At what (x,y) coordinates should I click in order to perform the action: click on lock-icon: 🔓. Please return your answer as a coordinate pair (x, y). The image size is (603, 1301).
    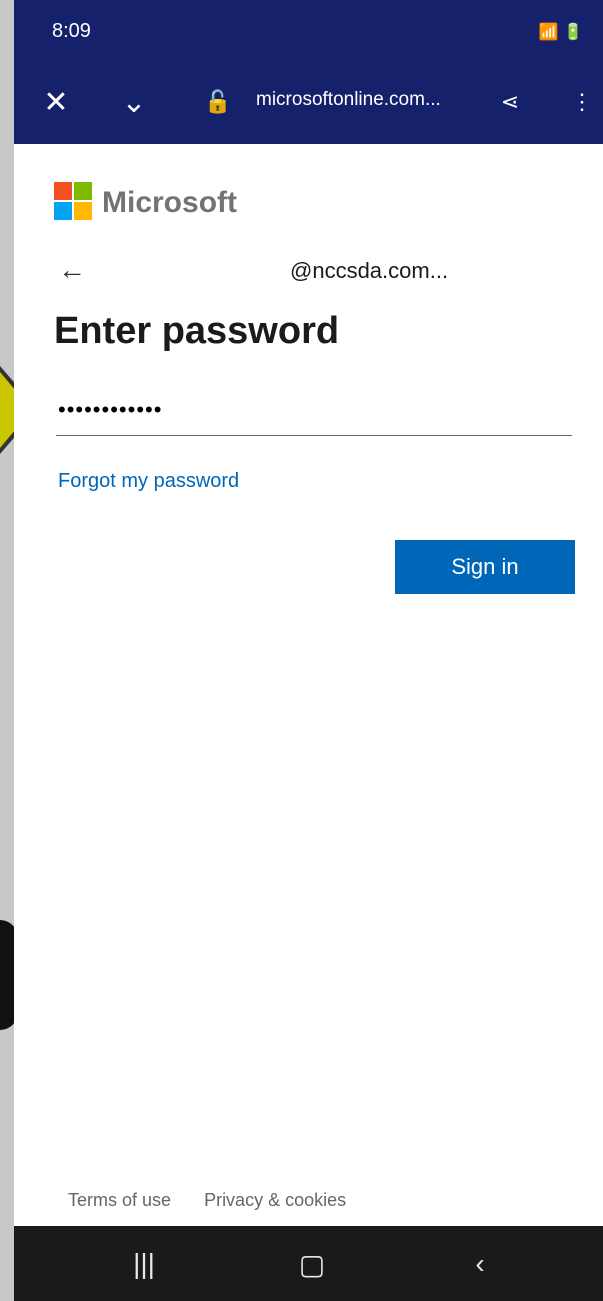
    Looking at the image, I should click on (218, 102).